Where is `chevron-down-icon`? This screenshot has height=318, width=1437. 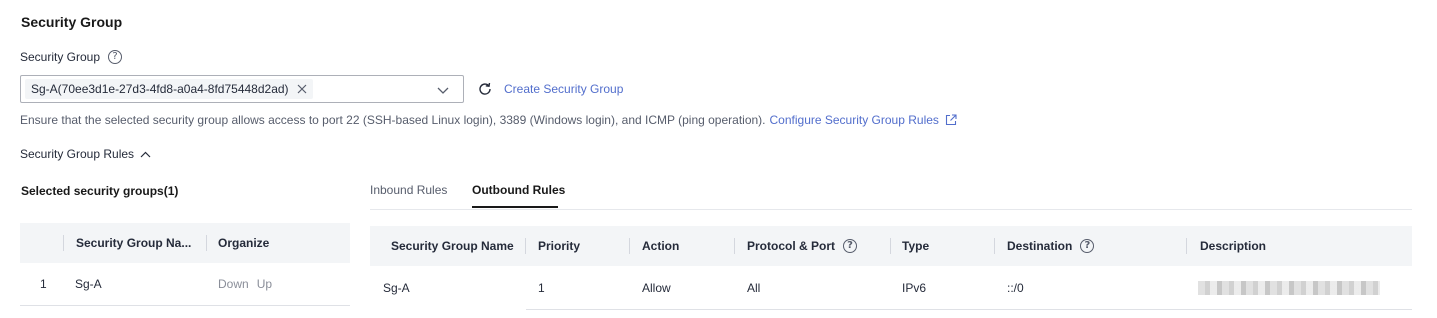
chevron-down-icon is located at coordinates (443, 91).